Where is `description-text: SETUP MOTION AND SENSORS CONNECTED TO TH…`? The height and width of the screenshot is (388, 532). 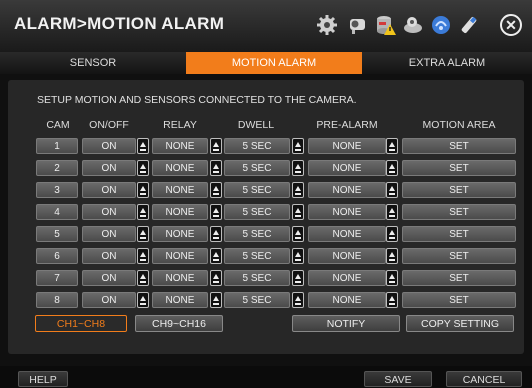 description-text: SETUP MOTION AND SENSORS CONNECTED TO TH… is located at coordinates (197, 100).